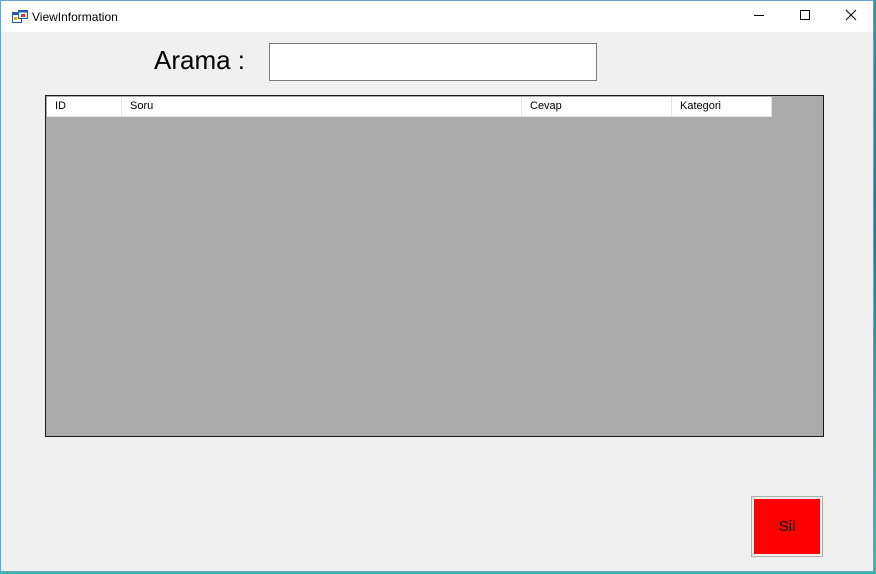 Image resolution: width=876 pixels, height=574 pixels. I want to click on form-app-icon, so click(20, 17).